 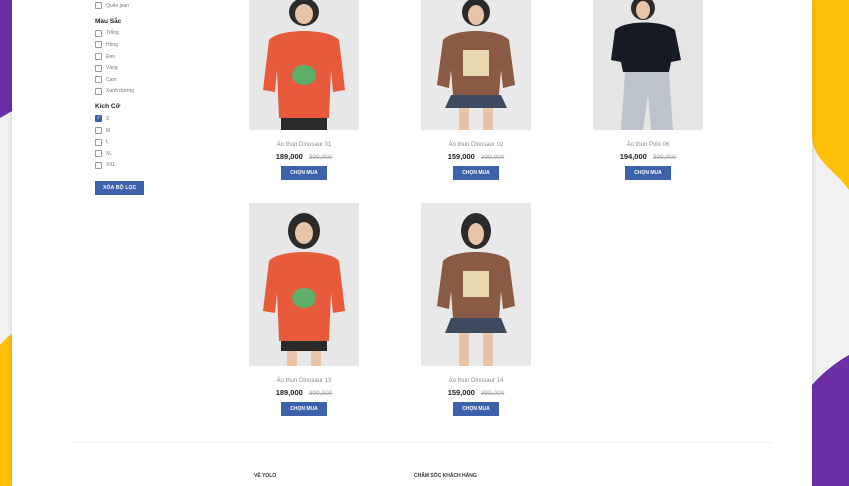 I want to click on filter-option-color: Trắng, so click(x=170, y=34).